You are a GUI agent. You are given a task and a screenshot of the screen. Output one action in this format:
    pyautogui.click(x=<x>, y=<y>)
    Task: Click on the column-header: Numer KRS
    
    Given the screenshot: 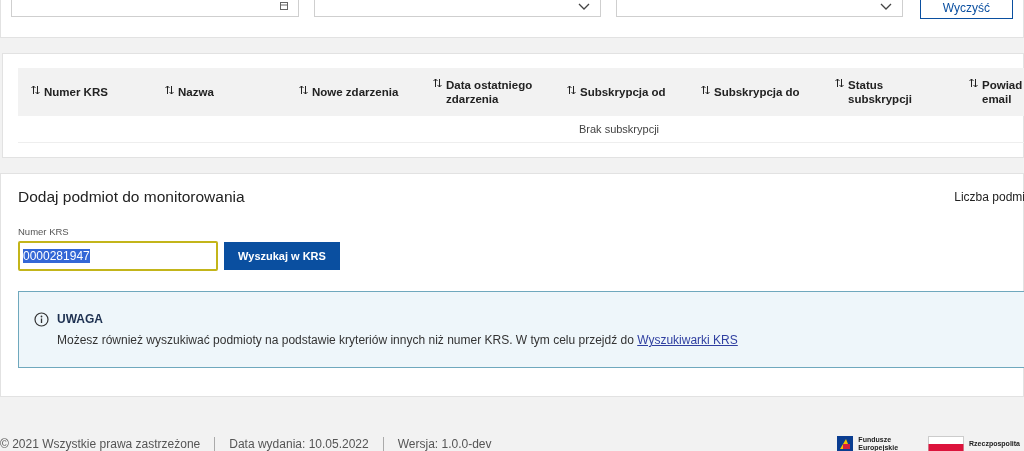 What is the action you would take?
    pyautogui.click(x=76, y=92)
    